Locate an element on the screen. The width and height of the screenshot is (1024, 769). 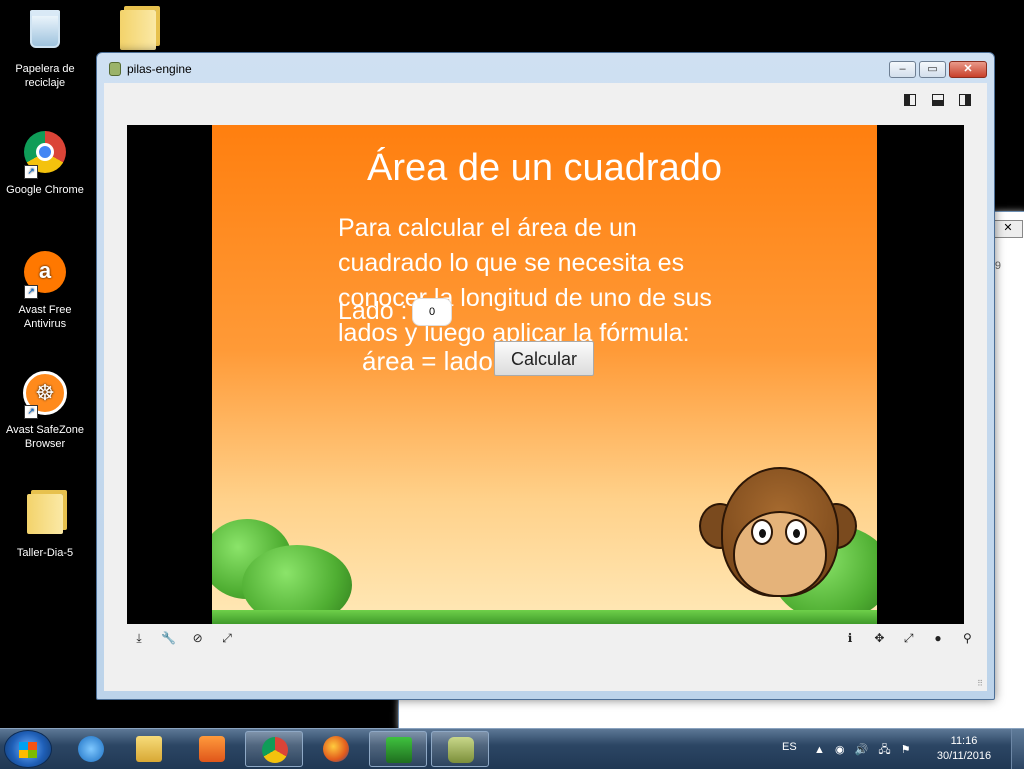
firefox-icon is located at coordinates (336, 749).